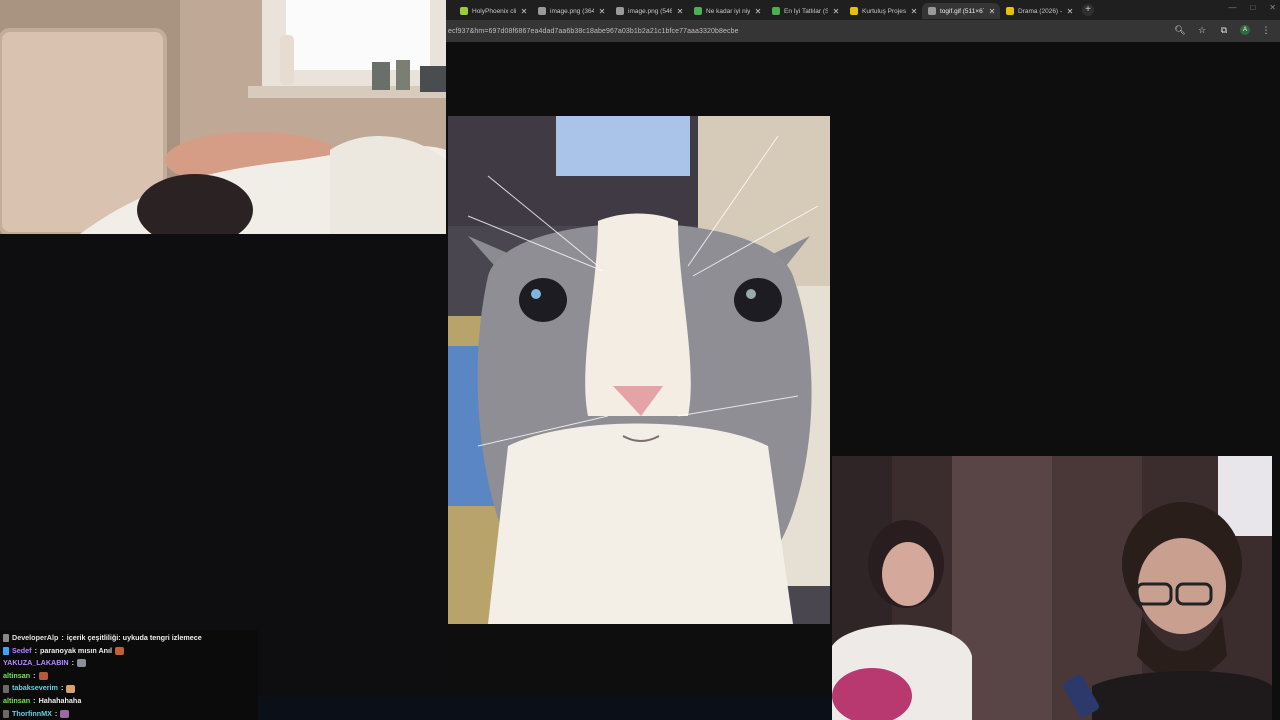 The width and height of the screenshot is (1280, 720). Describe the element at coordinates (130, 701) in the screenshot. I see `chat-message: altinsan: Hahahahaha` at that location.